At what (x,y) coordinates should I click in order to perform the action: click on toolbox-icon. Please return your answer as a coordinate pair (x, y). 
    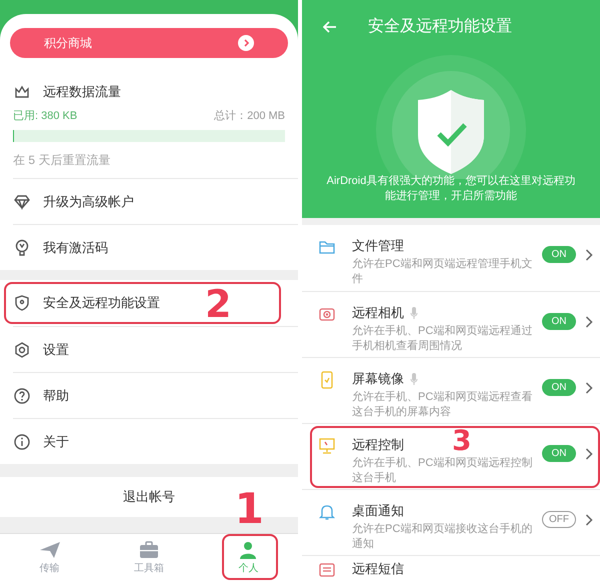
    Looking at the image, I should click on (149, 549).